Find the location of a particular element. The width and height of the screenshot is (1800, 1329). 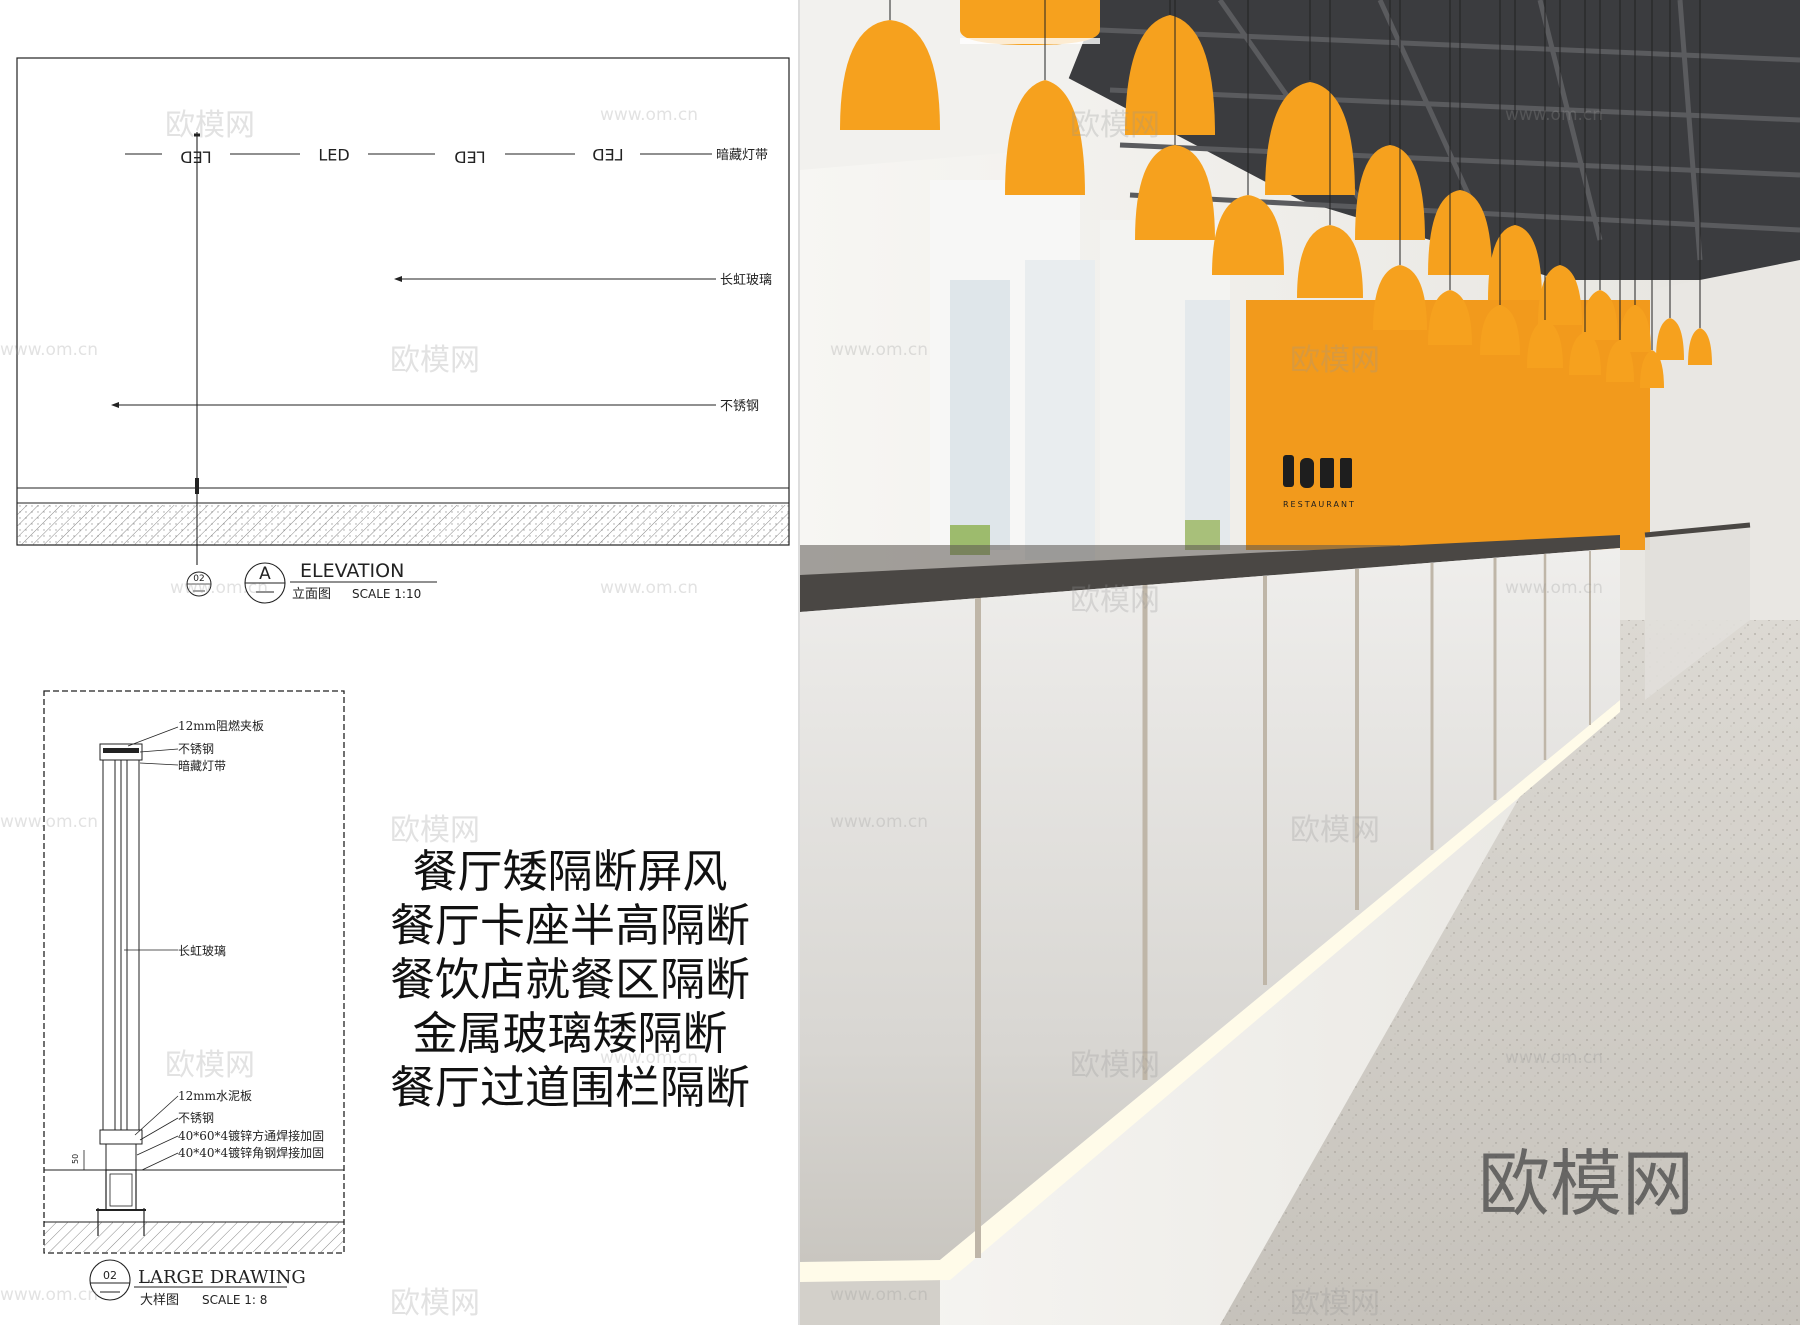

detail-square-tube is located at coordinates (121, 1157).